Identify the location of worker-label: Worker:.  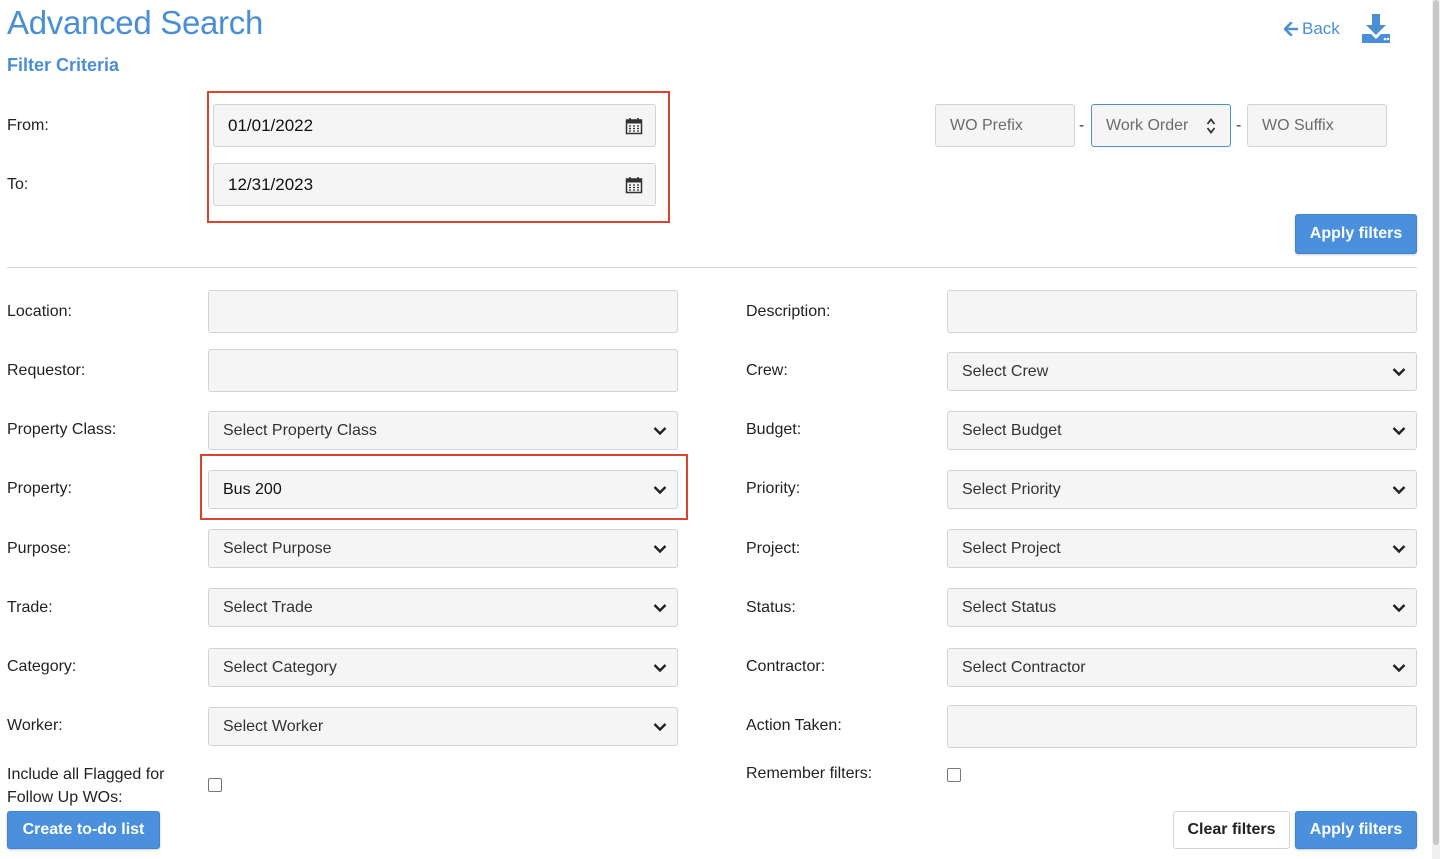
(35, 725).